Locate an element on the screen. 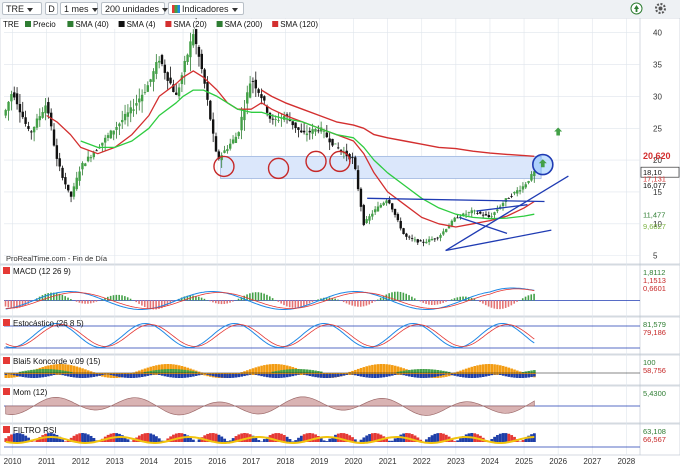 Image resolution: width=680 pixels, height=468 pixels. time-axis-label: 2020 is located at coordinates (354, 461).